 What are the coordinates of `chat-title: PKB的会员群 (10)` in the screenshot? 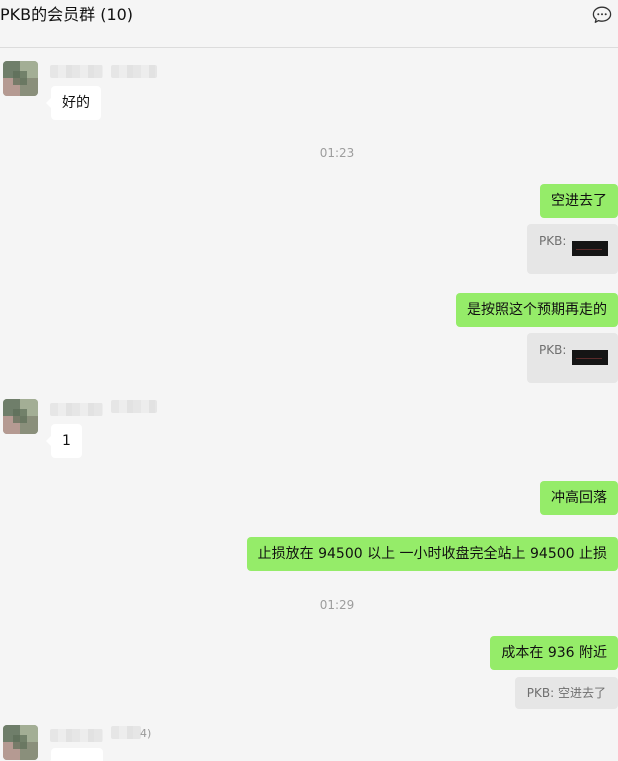 It's located at (67, 14).